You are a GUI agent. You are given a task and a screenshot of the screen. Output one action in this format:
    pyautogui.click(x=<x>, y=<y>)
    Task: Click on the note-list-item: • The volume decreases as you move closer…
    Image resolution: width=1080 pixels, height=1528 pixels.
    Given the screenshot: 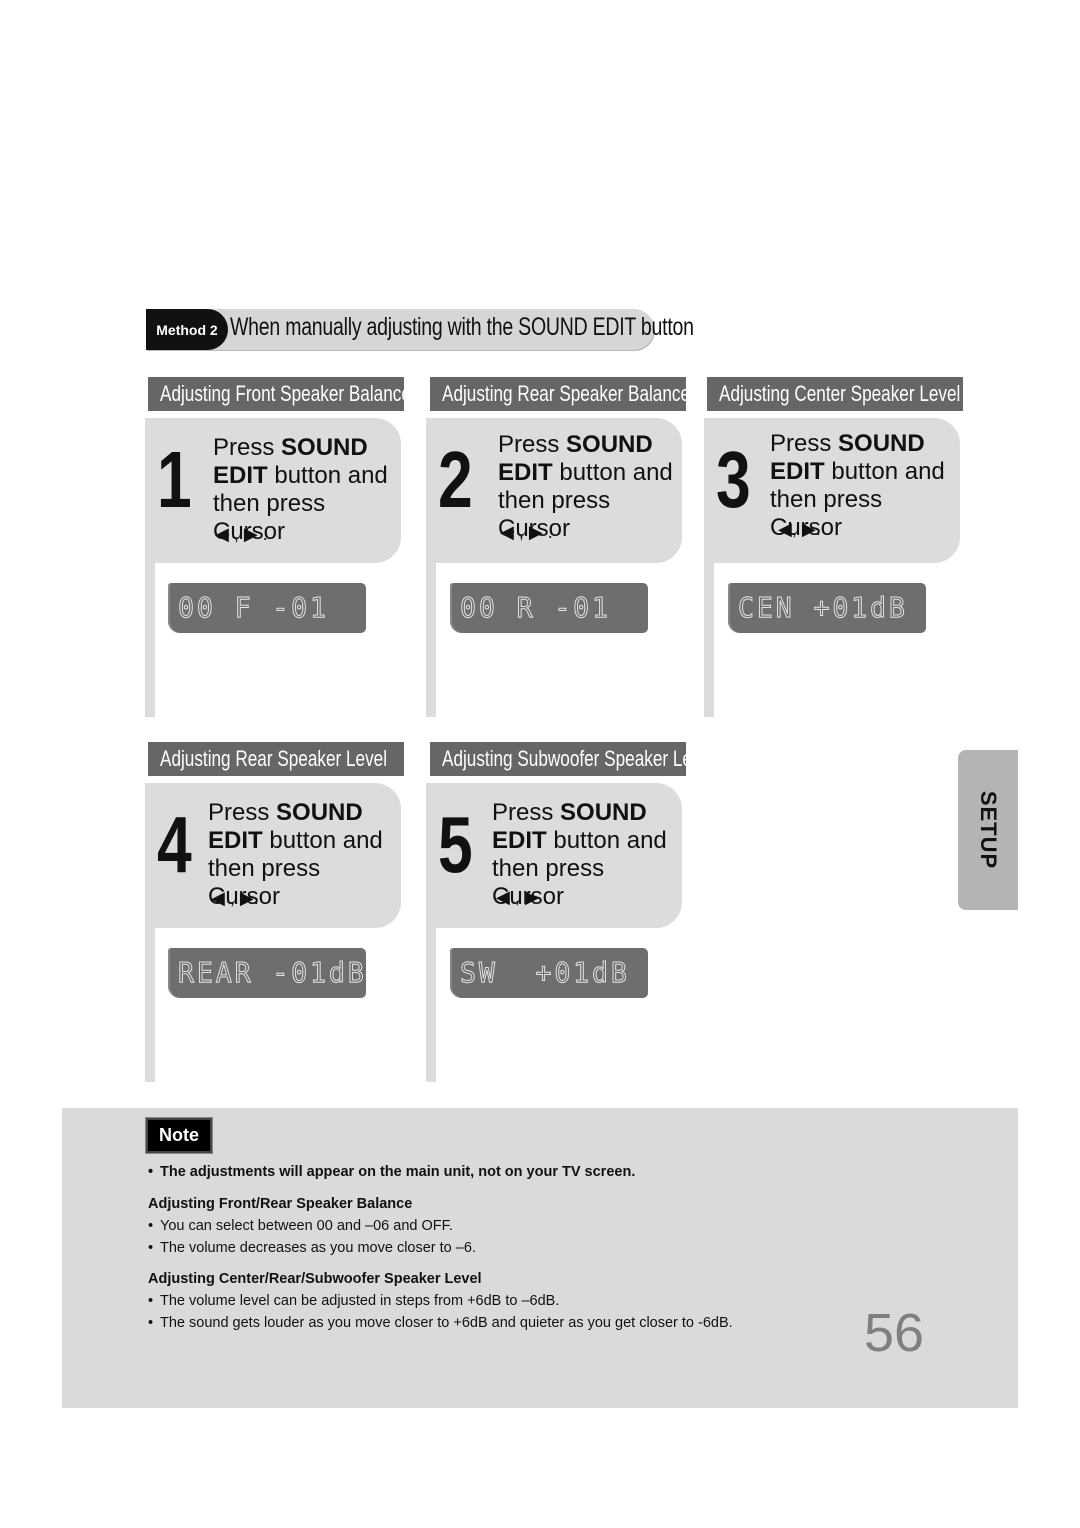 What is the action you would take?
    pyautogui.click(x=312, y=1248)
    